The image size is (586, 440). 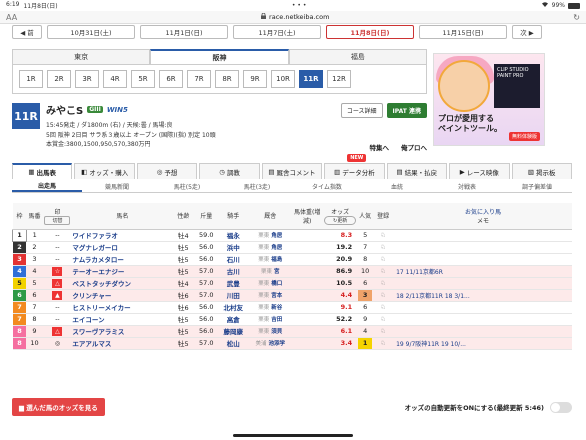 What do you see at coordinates (233, 319) in the screenshot?
I see `jockey-link: 高倉` at bounding box center [233, 319].